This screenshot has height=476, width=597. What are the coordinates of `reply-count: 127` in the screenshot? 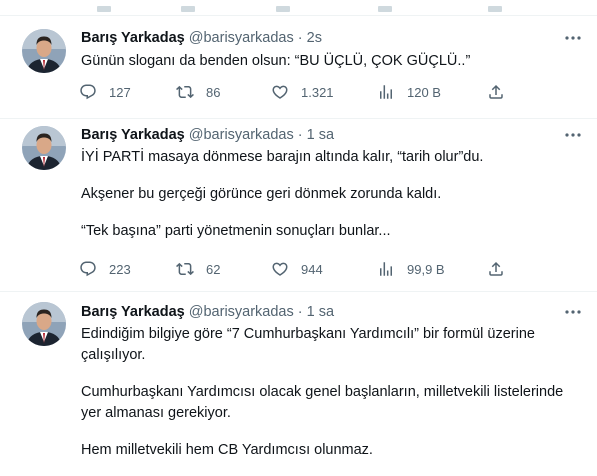 It's located at (120, 92).